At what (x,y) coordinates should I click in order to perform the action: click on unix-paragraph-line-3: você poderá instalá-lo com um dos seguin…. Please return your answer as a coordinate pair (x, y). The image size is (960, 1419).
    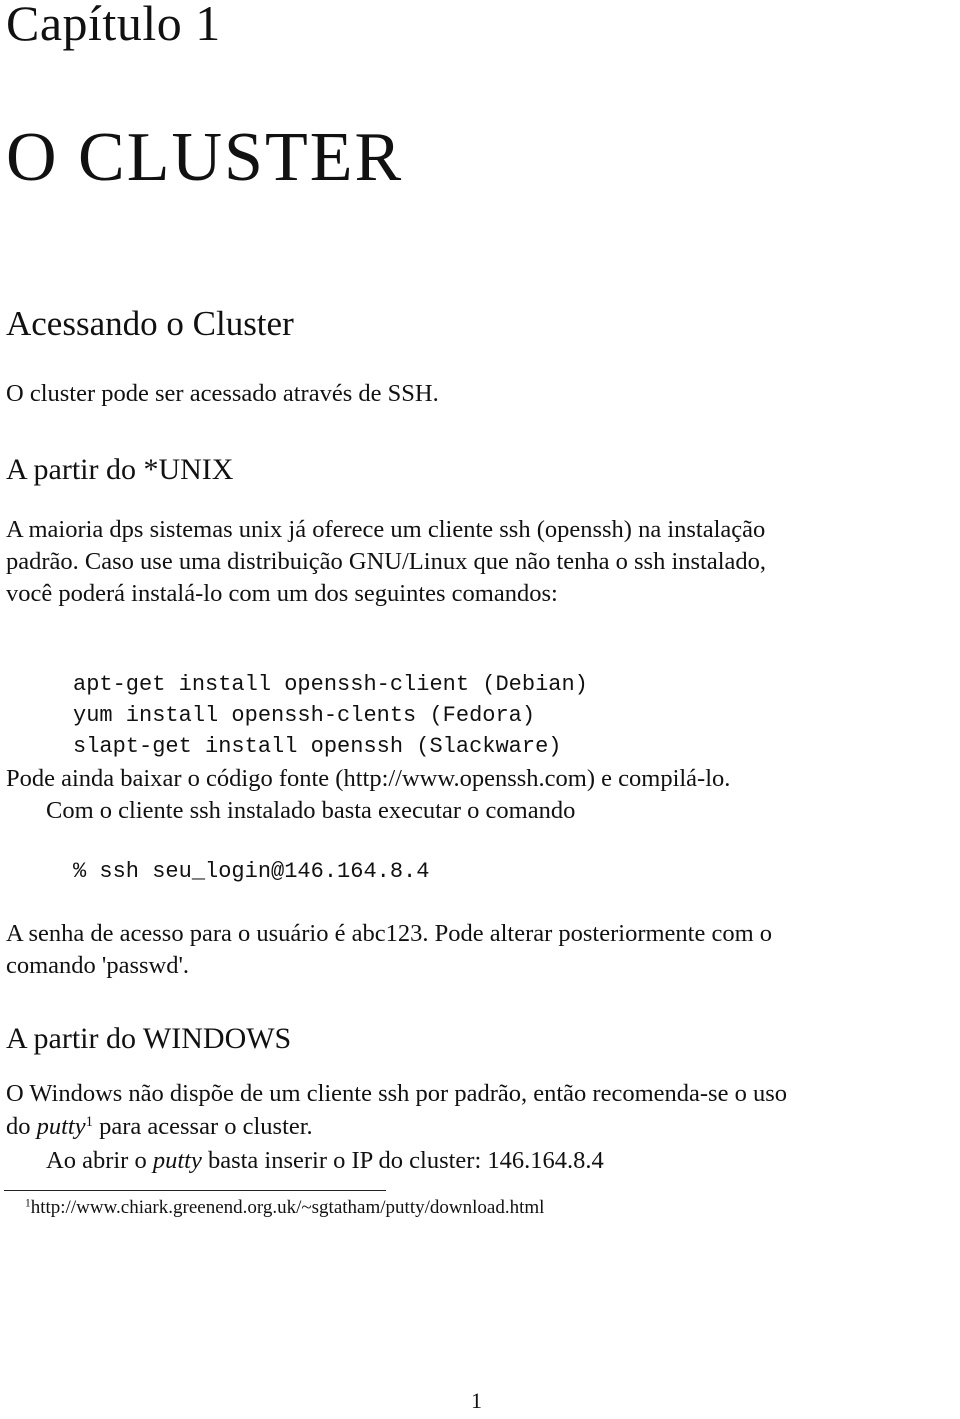
    Looking at the image, I should click on (282, 593).